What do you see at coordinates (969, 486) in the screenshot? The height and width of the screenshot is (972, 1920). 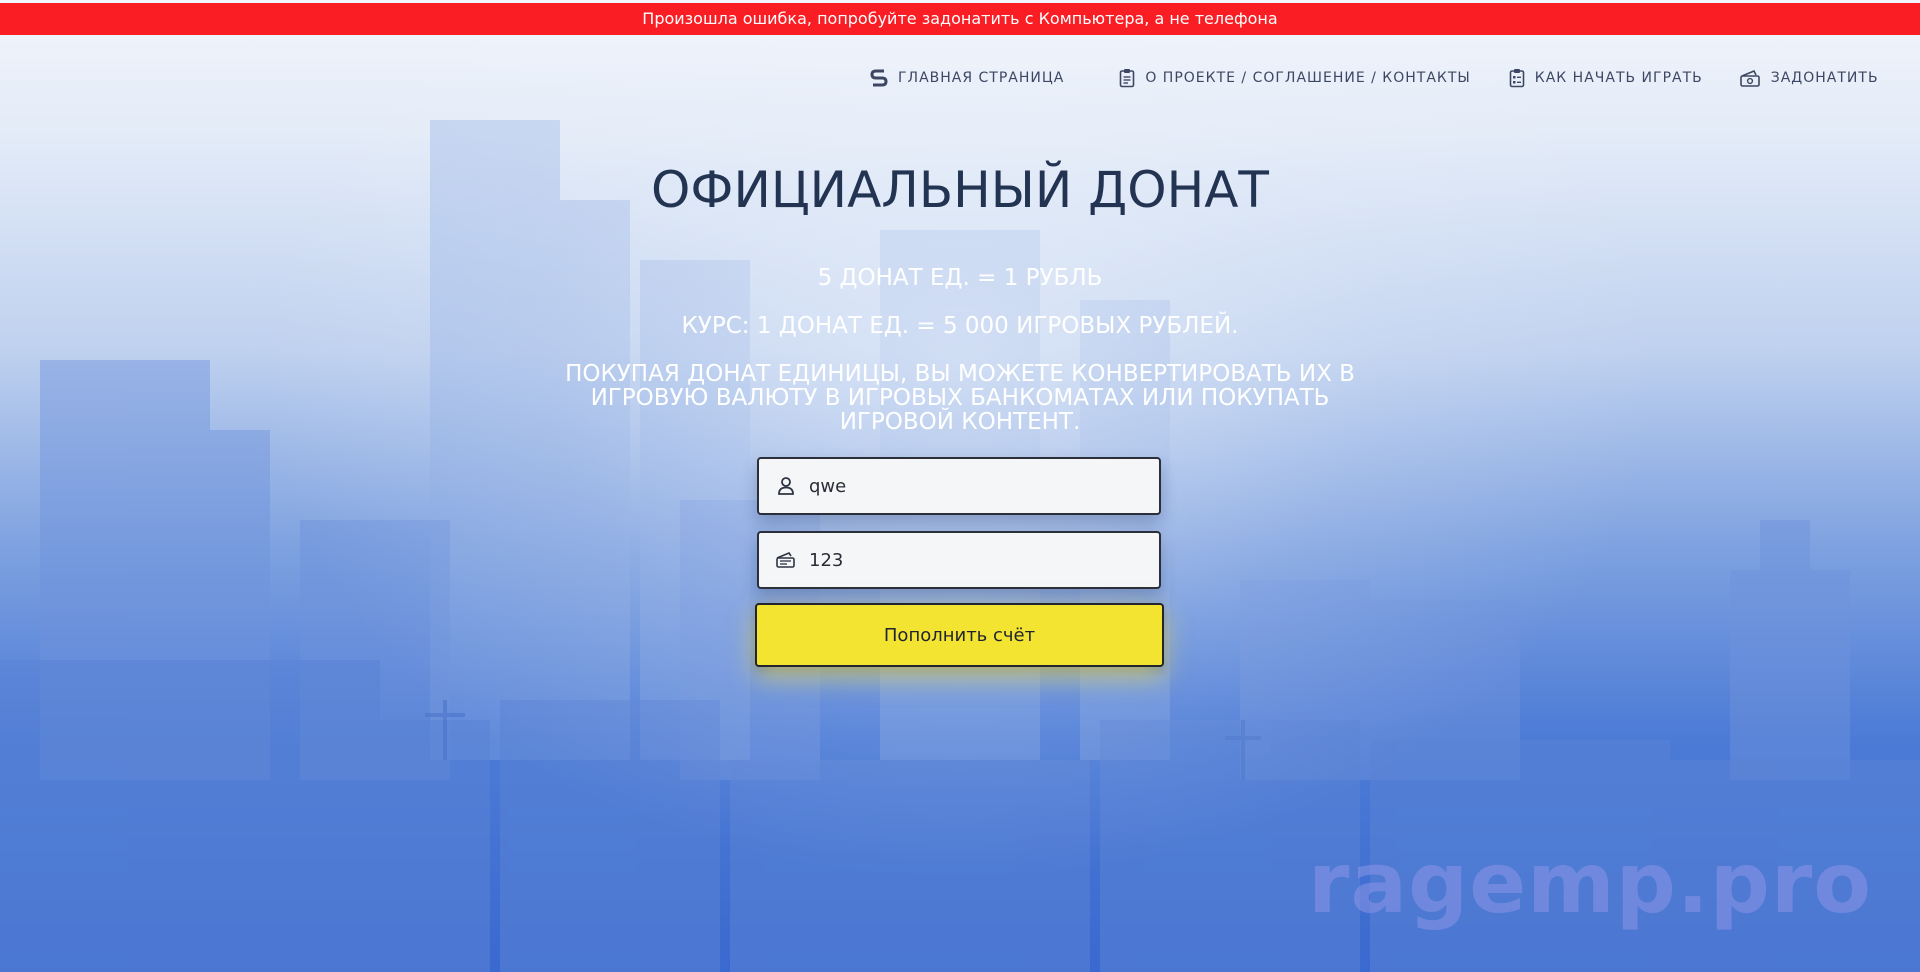 I see `login-input` at bounding box center [969, 486].